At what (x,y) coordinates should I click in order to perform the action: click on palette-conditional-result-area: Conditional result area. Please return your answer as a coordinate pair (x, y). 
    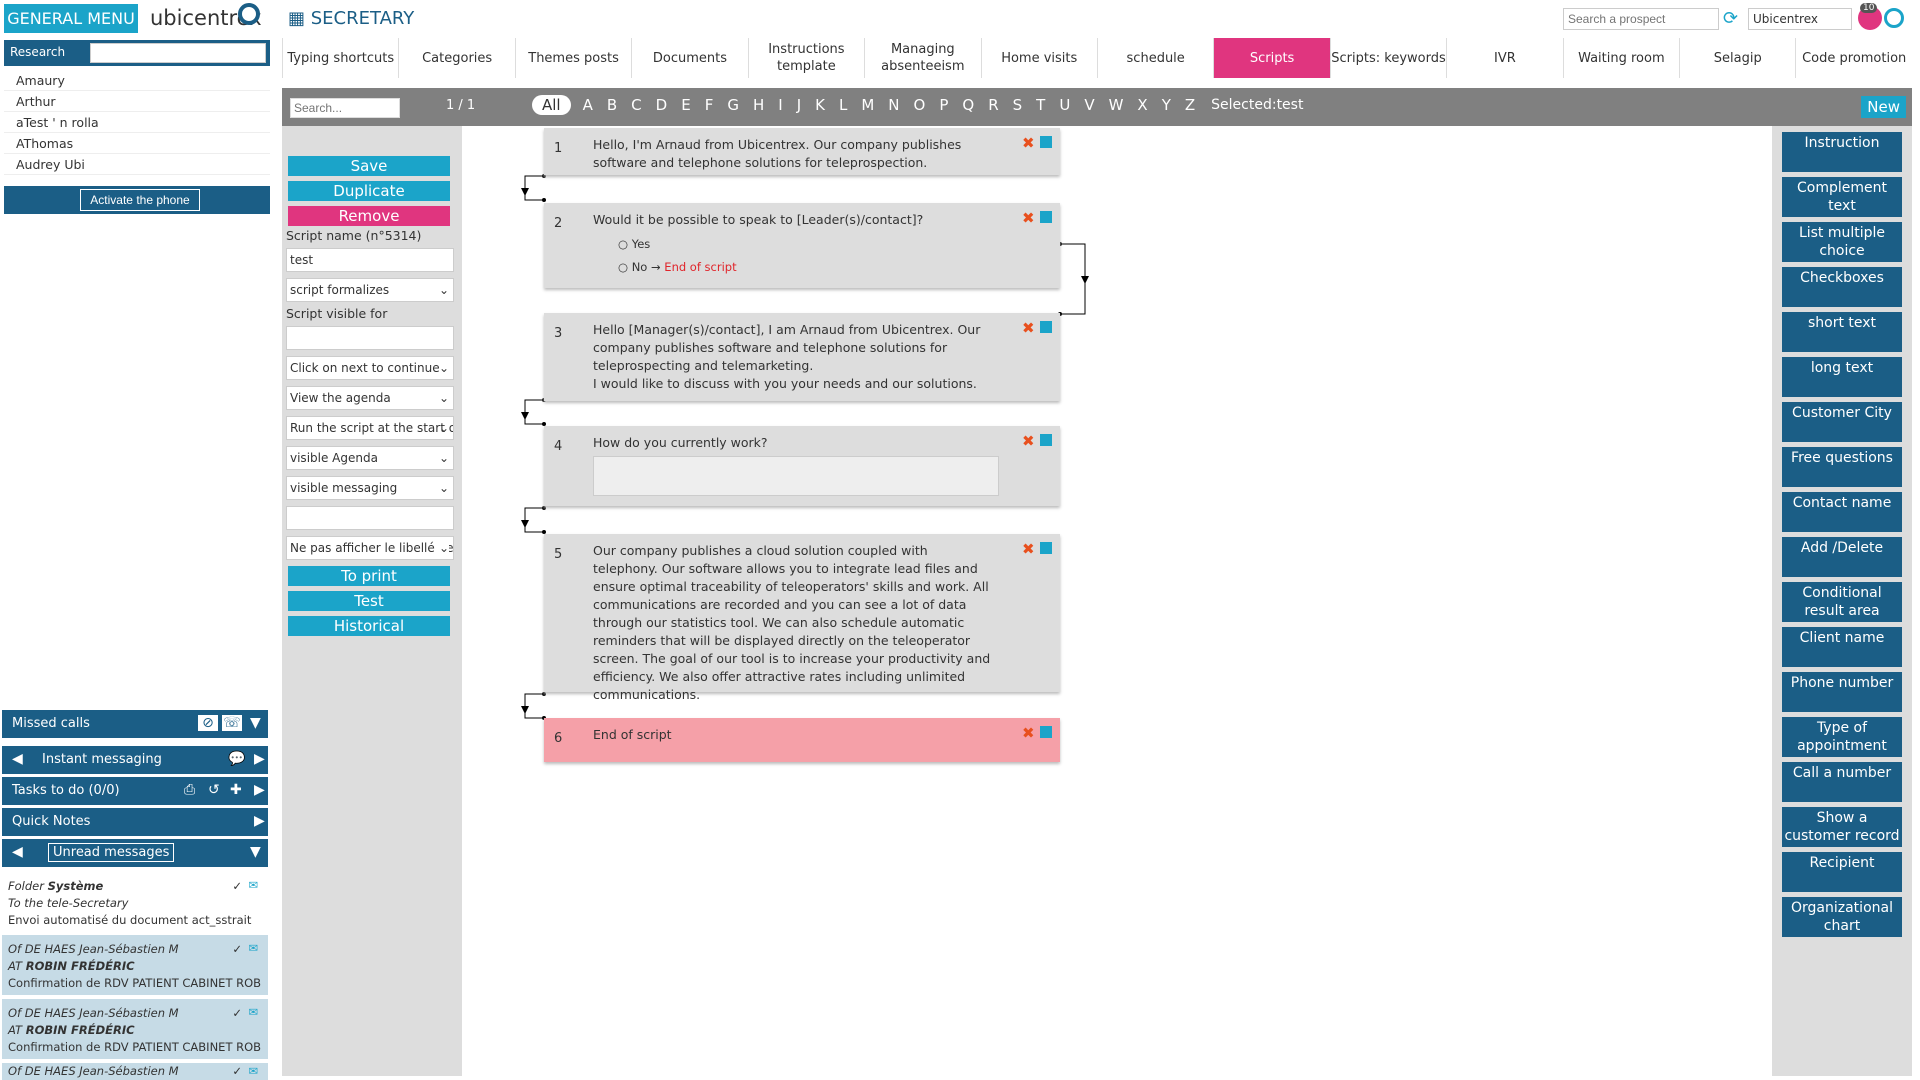
    Looking at the image, I should click on (1842, 602).